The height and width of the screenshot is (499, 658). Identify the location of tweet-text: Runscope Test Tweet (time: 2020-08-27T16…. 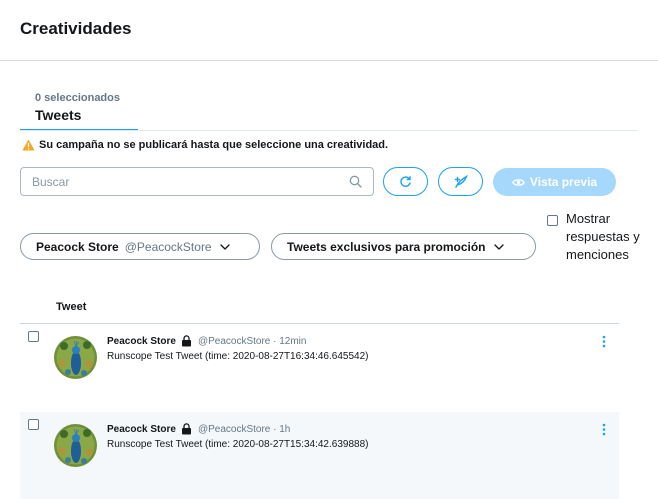
(238, 356).